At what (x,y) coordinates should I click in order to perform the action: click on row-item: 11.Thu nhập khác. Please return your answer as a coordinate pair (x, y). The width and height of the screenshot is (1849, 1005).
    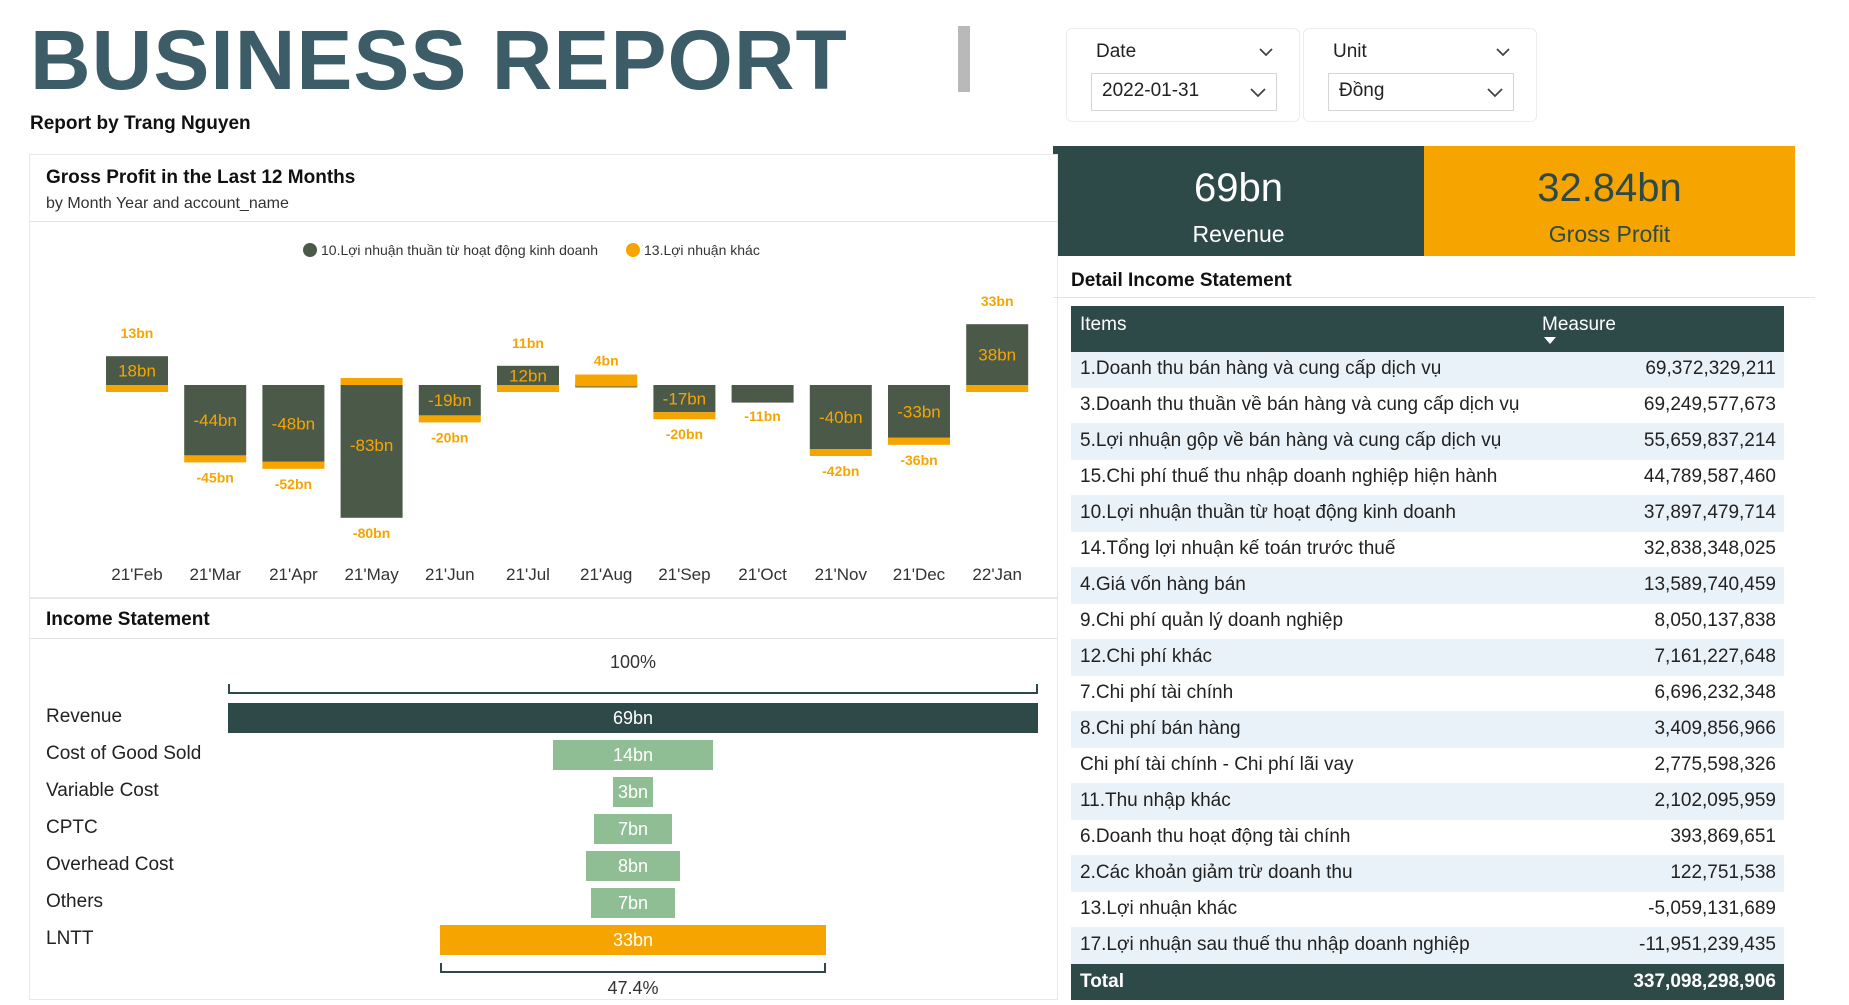
    Looking at the image, I should click on (1155, 800).